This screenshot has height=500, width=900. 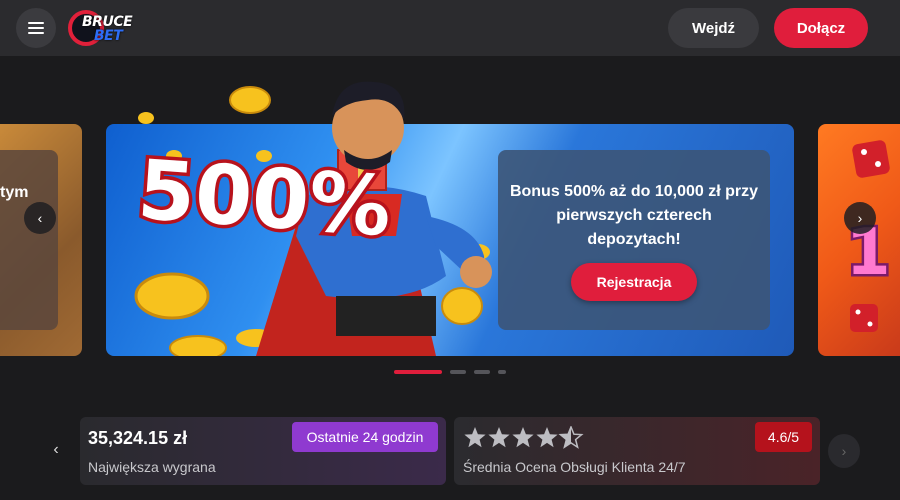 What do you see at coordinates (574, 467) in the screenshot?
I see `rating-label: Średnia Ocena Obsługi Klienta 24/7` at bounding box center [574, 467].